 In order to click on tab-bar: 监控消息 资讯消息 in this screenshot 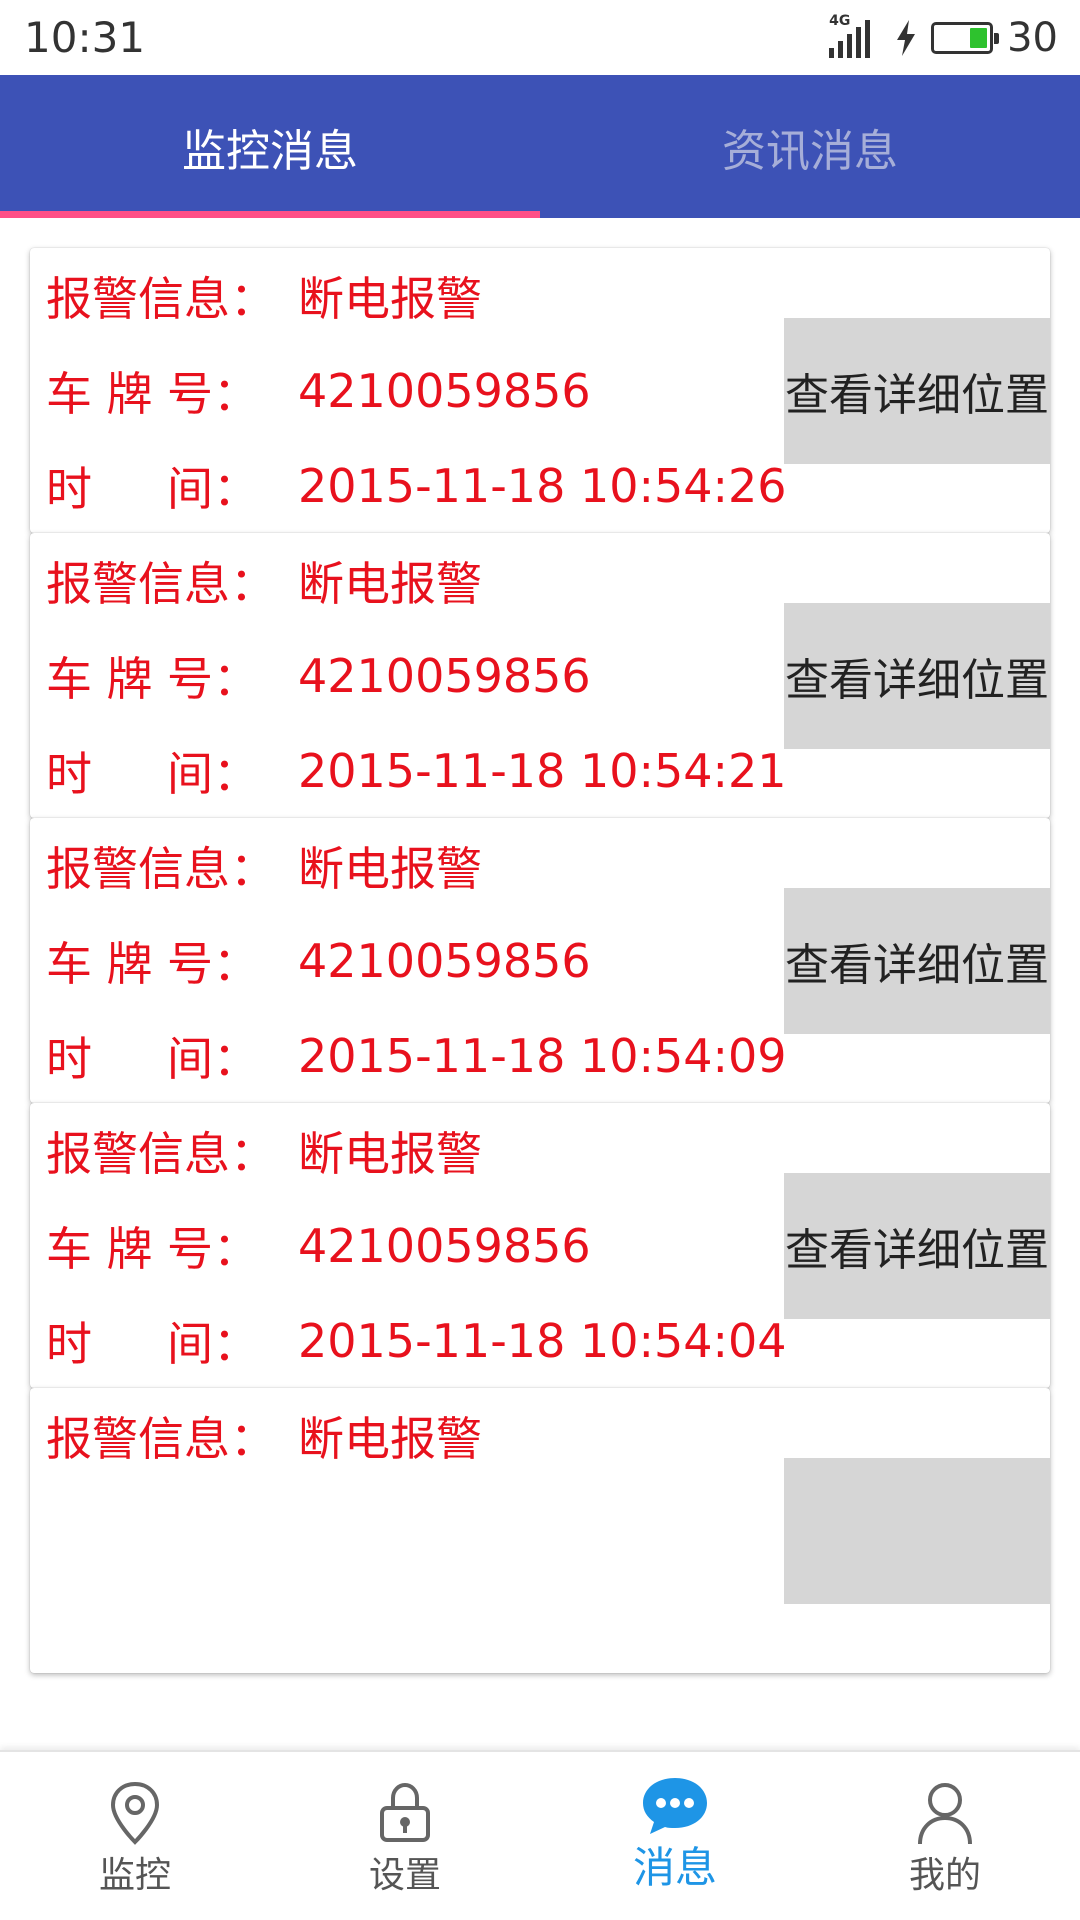, I will do `click(540, 146)`.